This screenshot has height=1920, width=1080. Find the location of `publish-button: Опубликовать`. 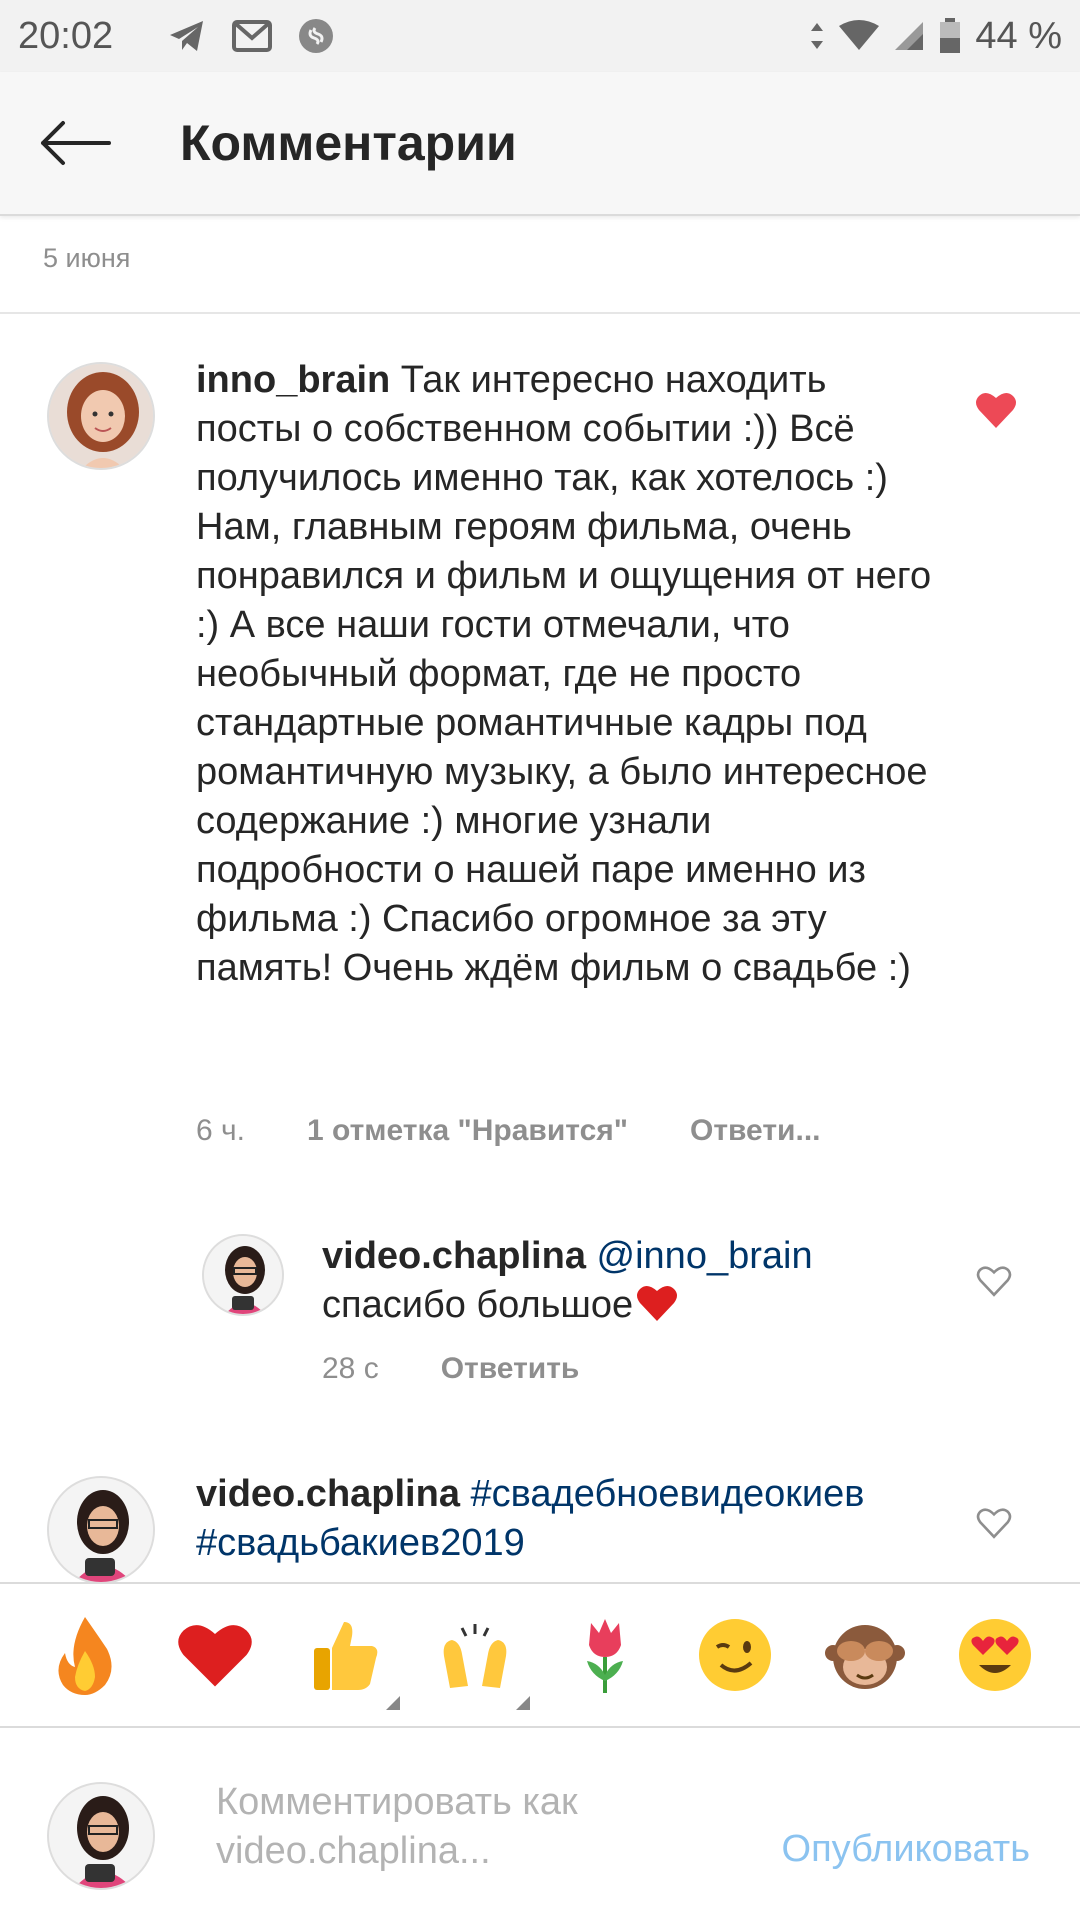

publish-button: Опубликовать is located at coordinates (906, 1849).